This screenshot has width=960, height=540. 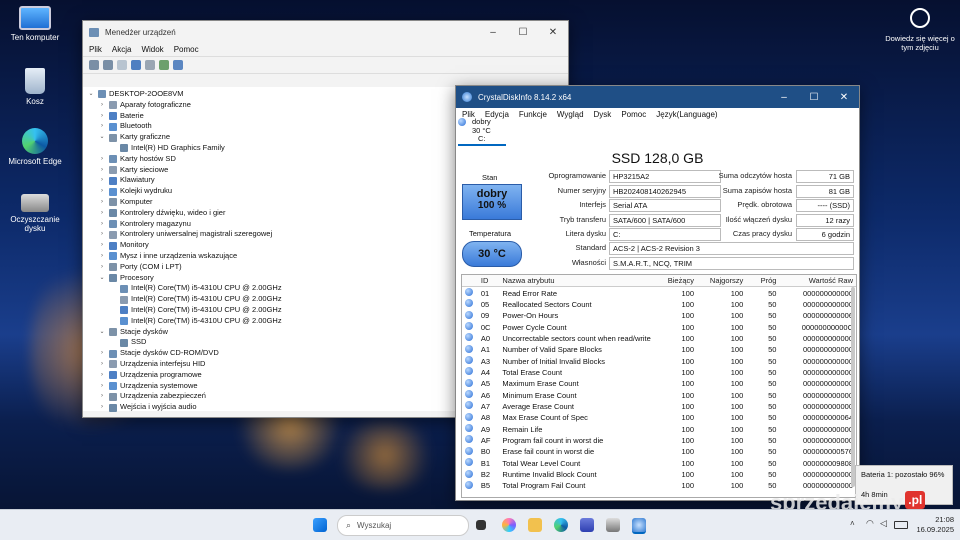 What do you see at coordinates (613, 525) in the screenshot?
I see `disk-cleanup-icon` at bounding box center [613, 525].